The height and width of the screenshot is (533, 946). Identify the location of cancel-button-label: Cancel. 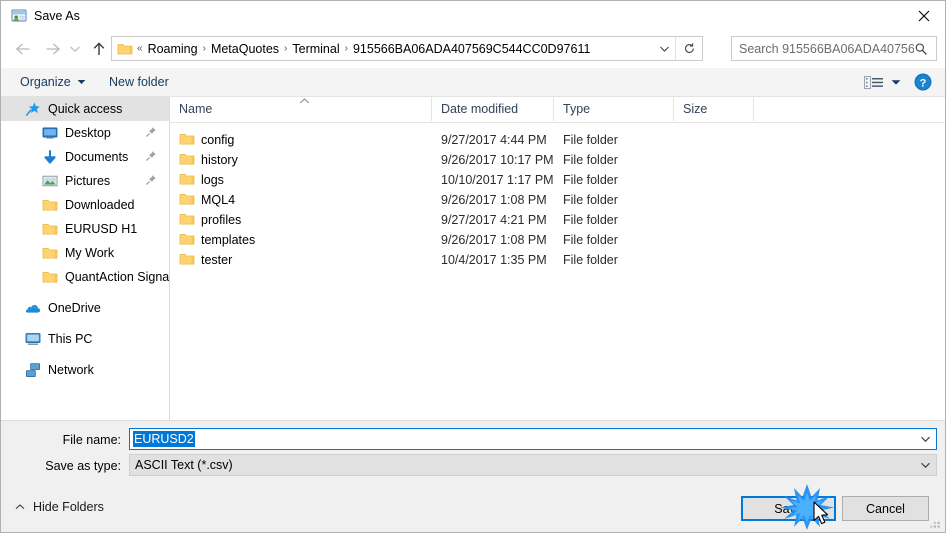
(885, 508).